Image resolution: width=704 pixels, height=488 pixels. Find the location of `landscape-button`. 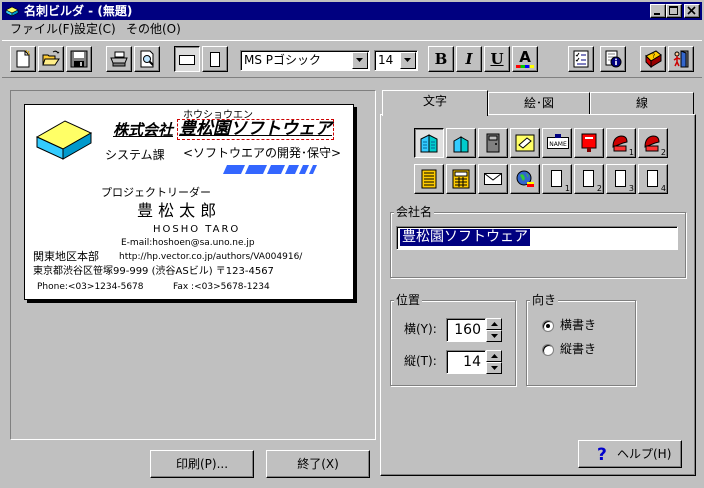

landscape-button is located at coordinates (187, 59).